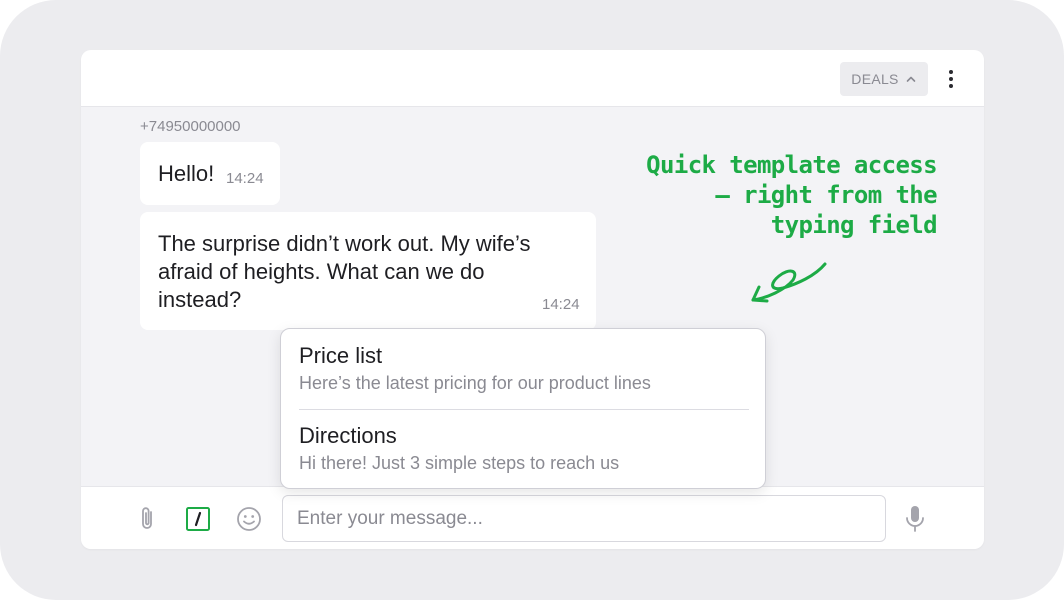 This screenshot has width=1064, height=600. I want to click on message-bubble: Hello! 14:24, so click(210, 173).